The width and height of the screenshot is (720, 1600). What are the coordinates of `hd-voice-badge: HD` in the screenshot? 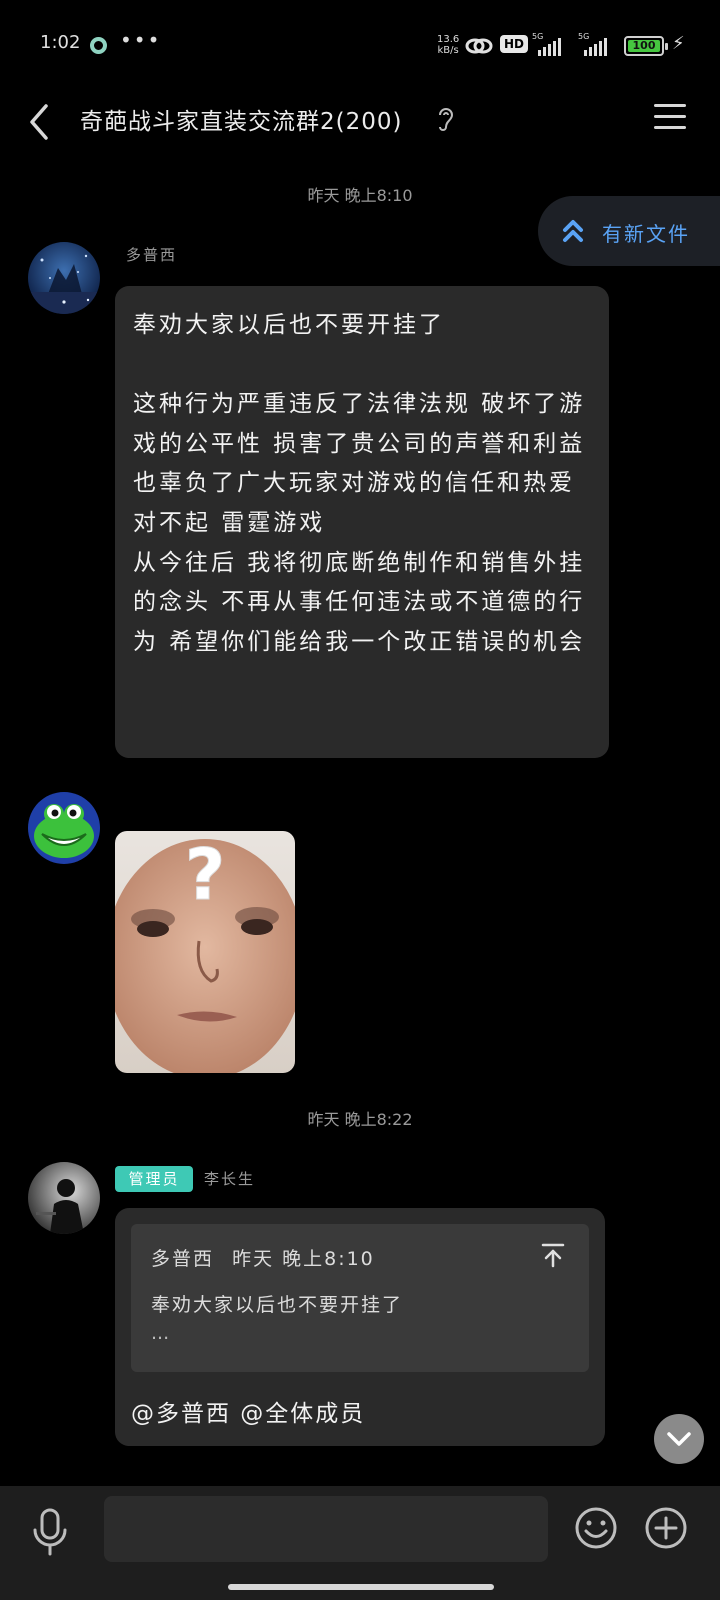 It's located at (514, 44).